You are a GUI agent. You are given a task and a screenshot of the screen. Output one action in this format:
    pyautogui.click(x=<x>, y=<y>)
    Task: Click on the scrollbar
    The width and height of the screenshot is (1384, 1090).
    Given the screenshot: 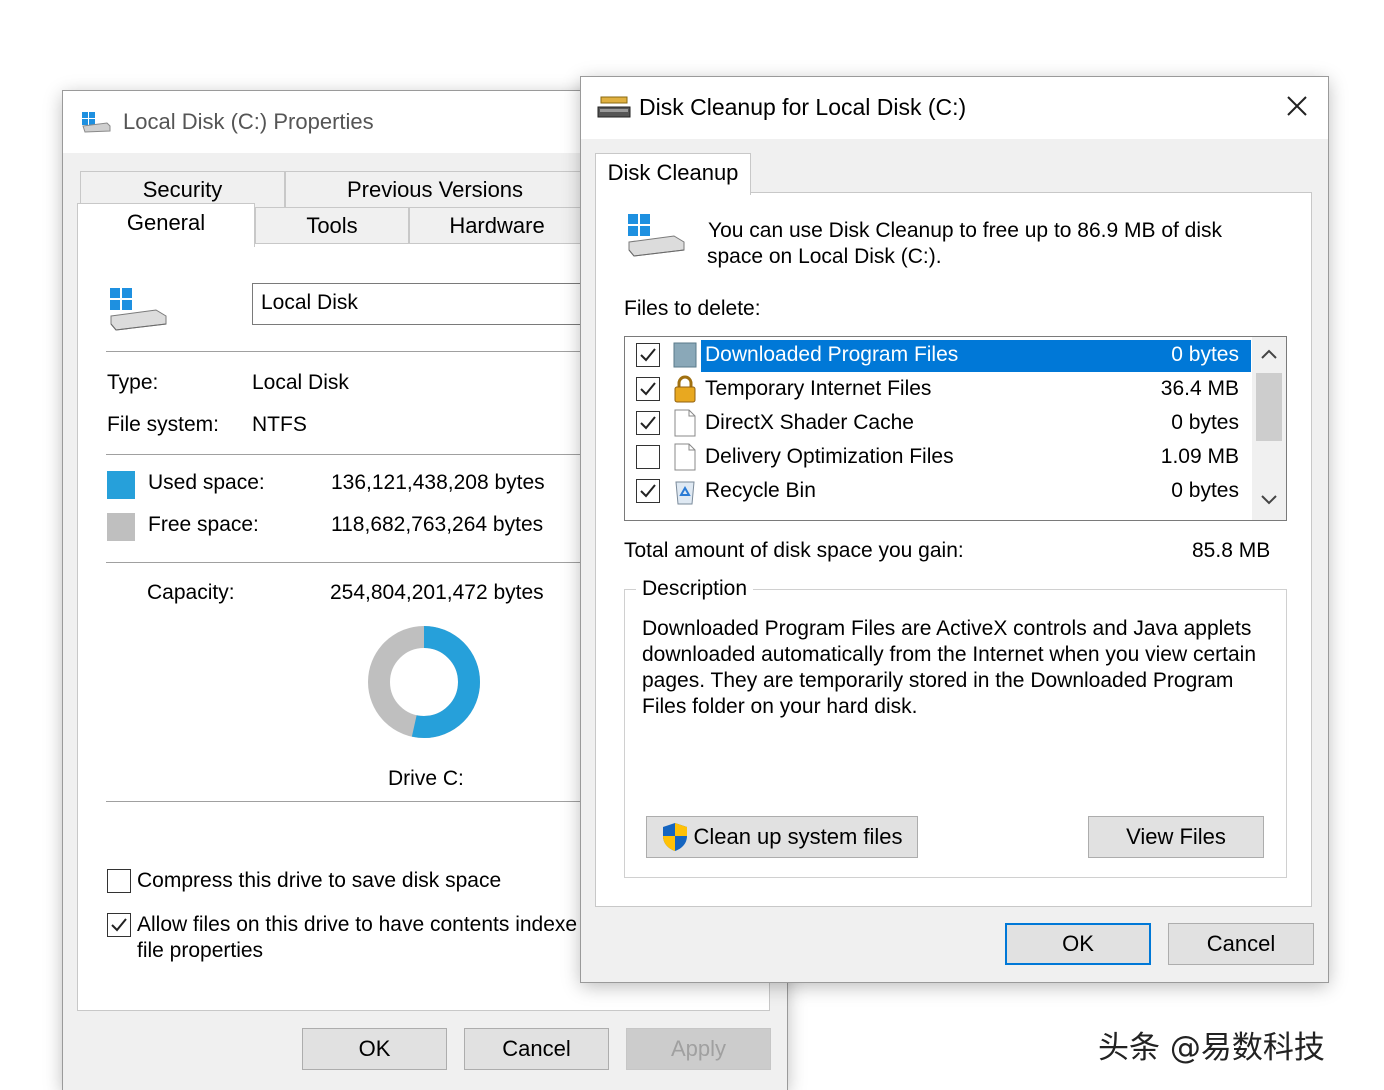 What is the action you would take?
    pyautogui.click(x=1269, y=428)
    